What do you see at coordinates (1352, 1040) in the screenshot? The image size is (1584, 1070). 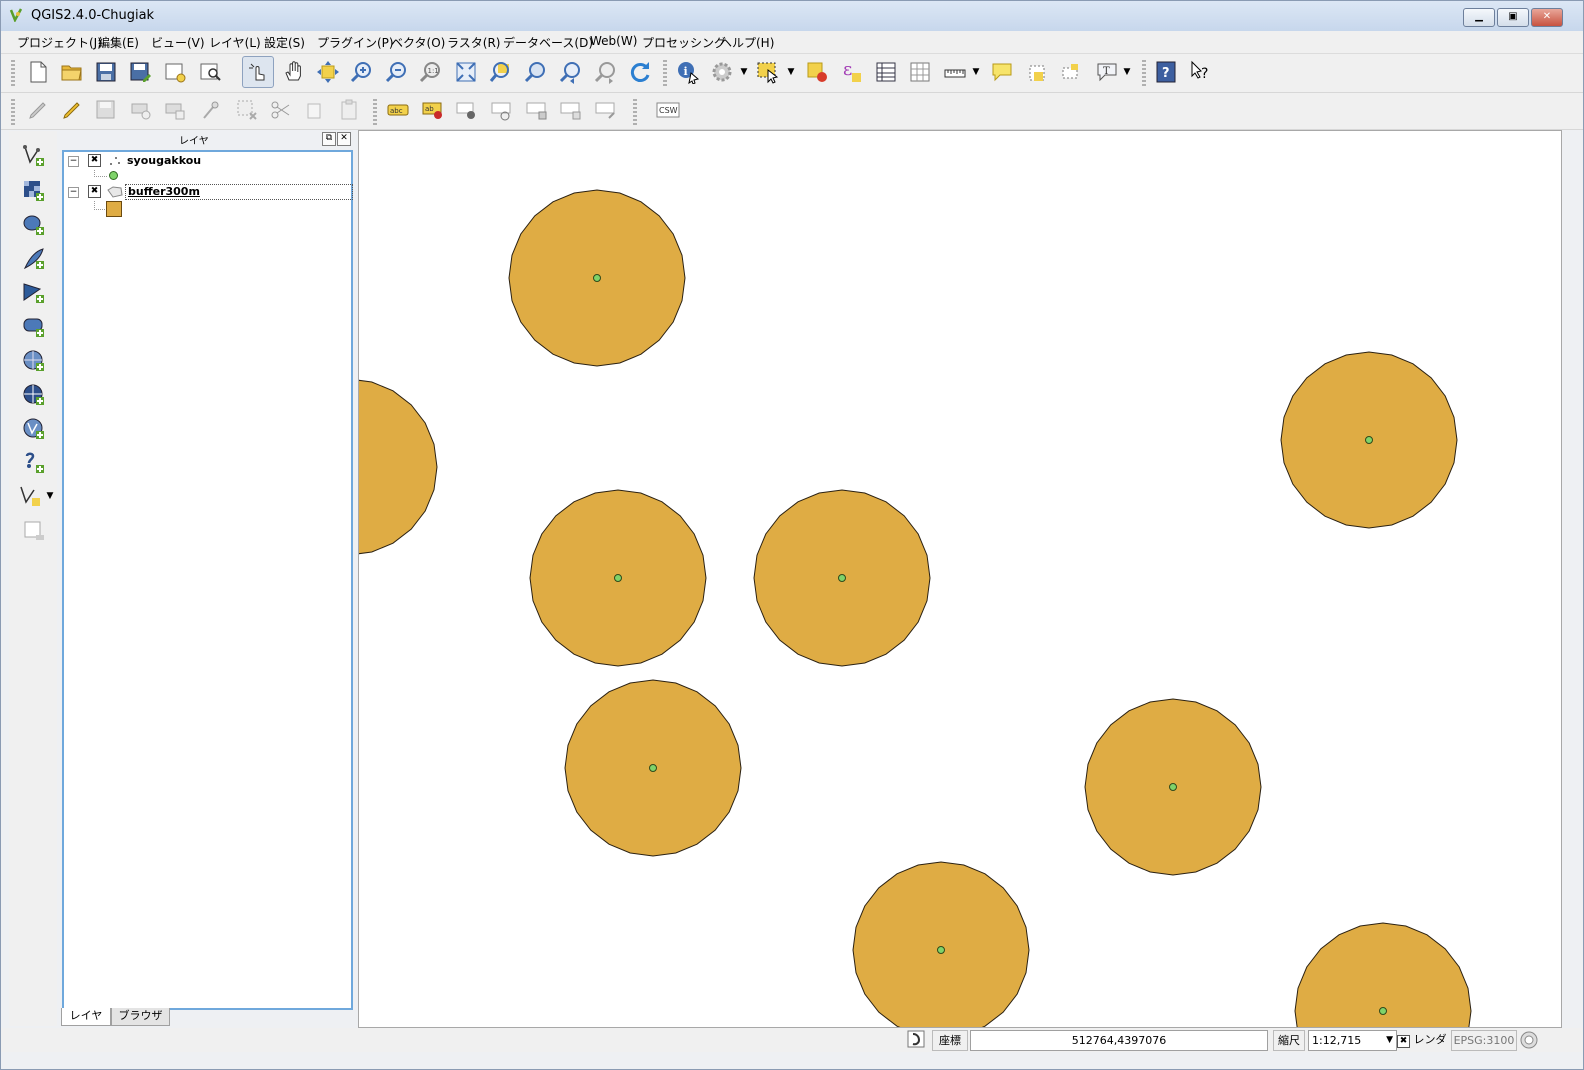 I see `scale-combobox: 1:12,715 ▼` at bounding box center [1352, 1040].